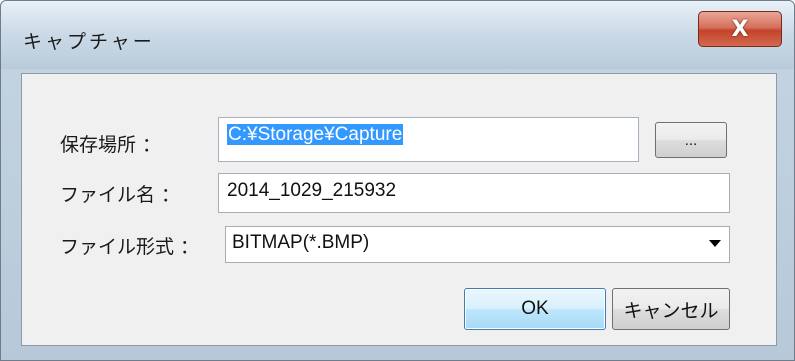  I want to click on ok-button: OK, so click(535, 309).